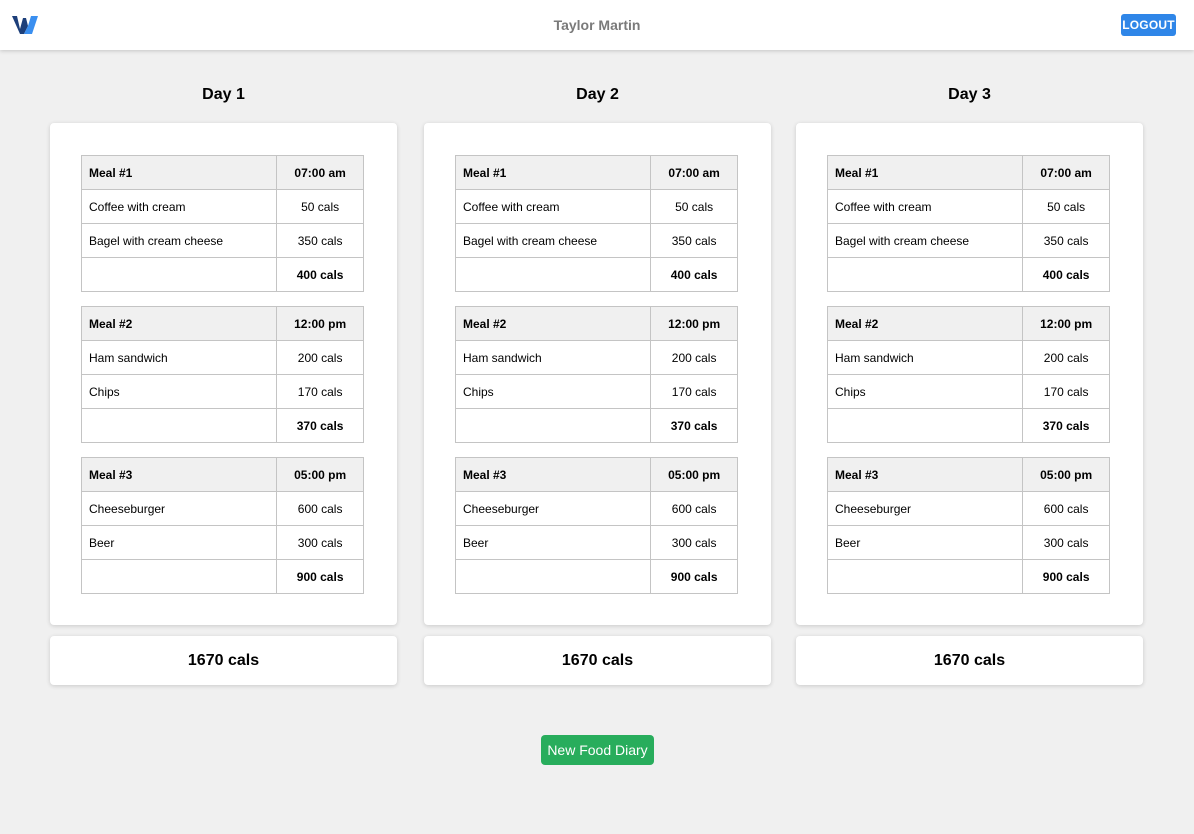 The height and width of the screenshot is (834, 1194). I want to click on day-total: 1670 cals, so click(597, 660).